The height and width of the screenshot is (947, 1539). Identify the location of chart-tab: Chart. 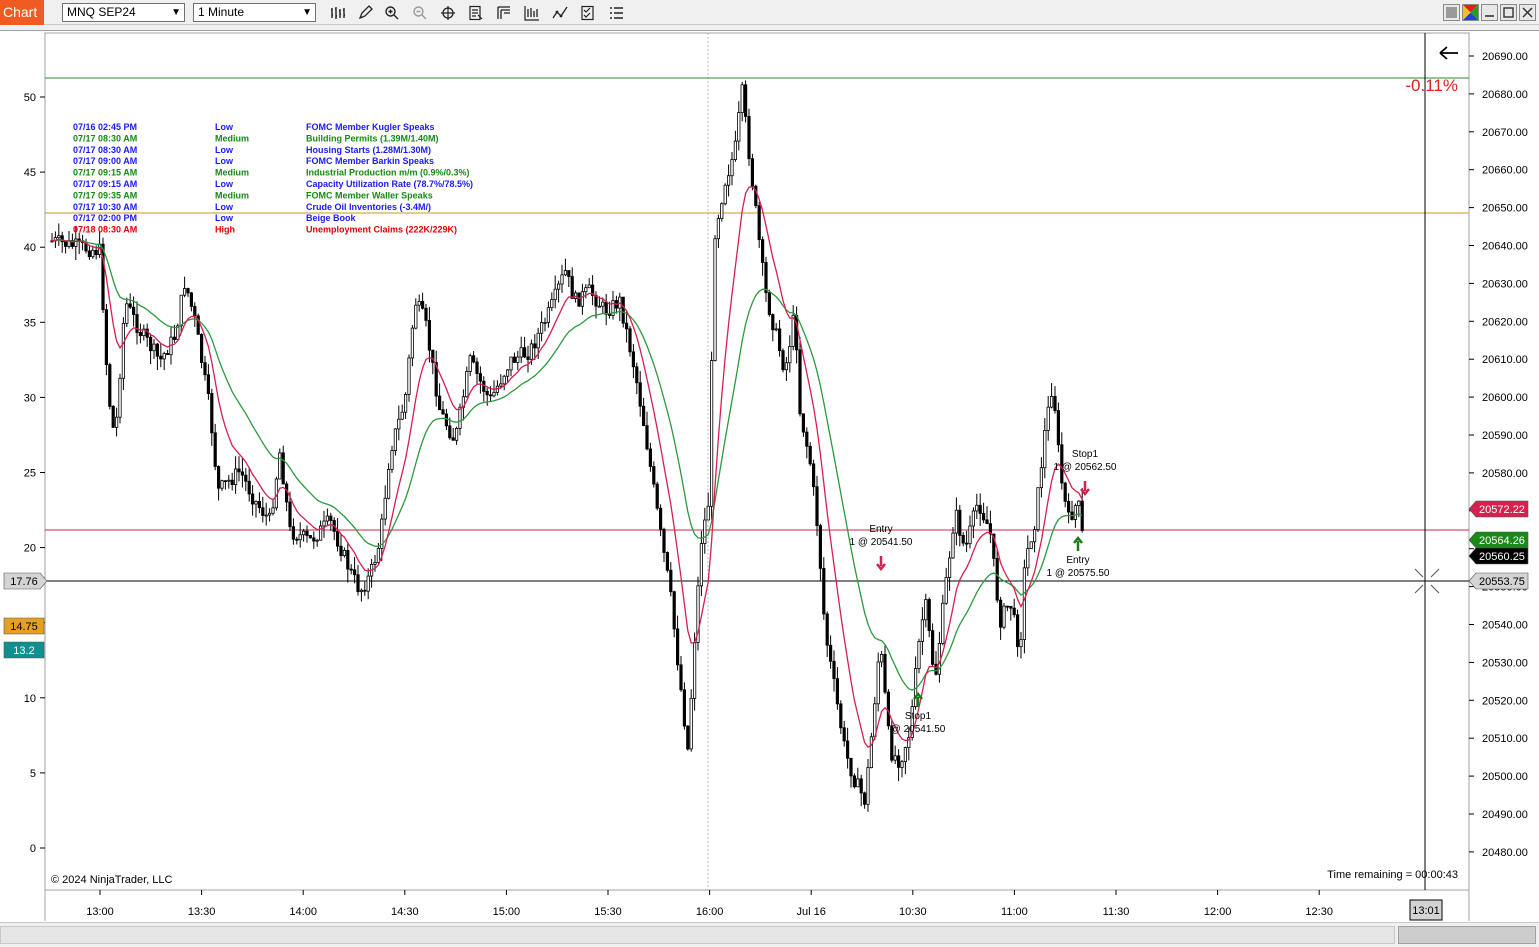
(22, 12).